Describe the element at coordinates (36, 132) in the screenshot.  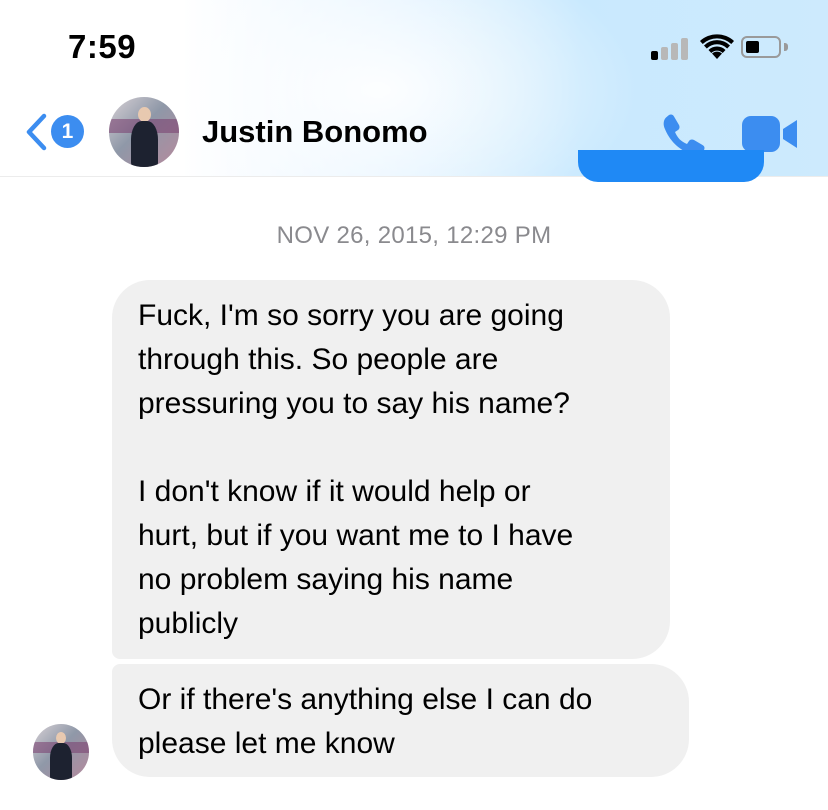
I see `chevron-left-icon` at that location.